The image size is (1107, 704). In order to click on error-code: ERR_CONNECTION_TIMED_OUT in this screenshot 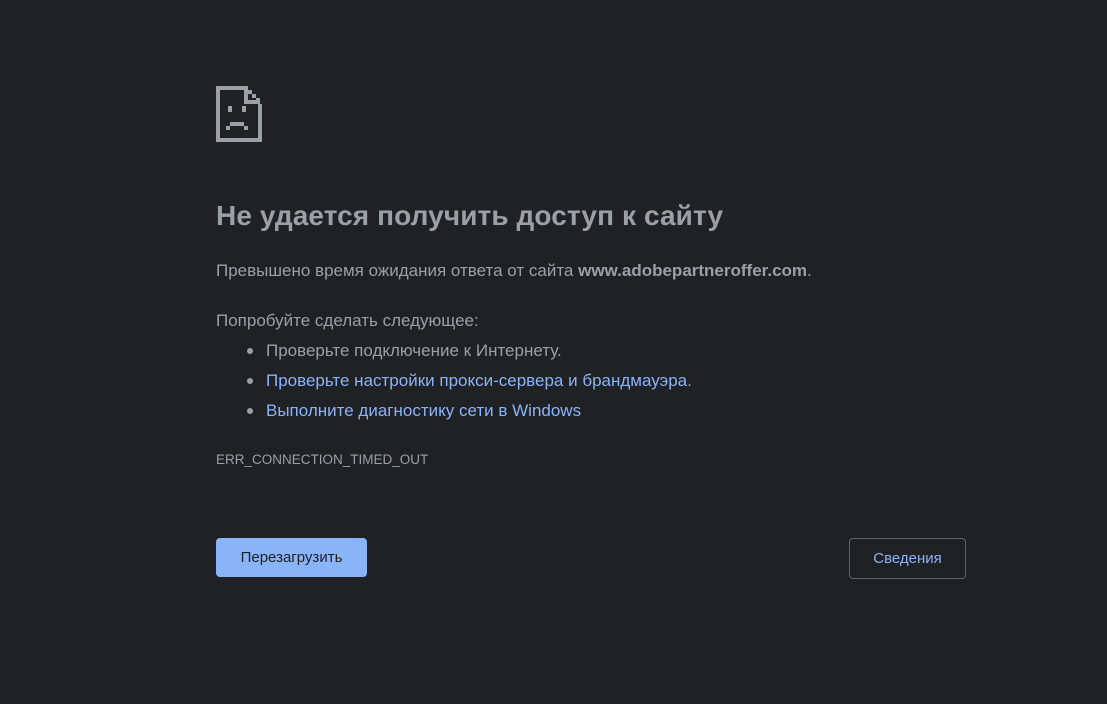, I will do `click(322, 459)`.